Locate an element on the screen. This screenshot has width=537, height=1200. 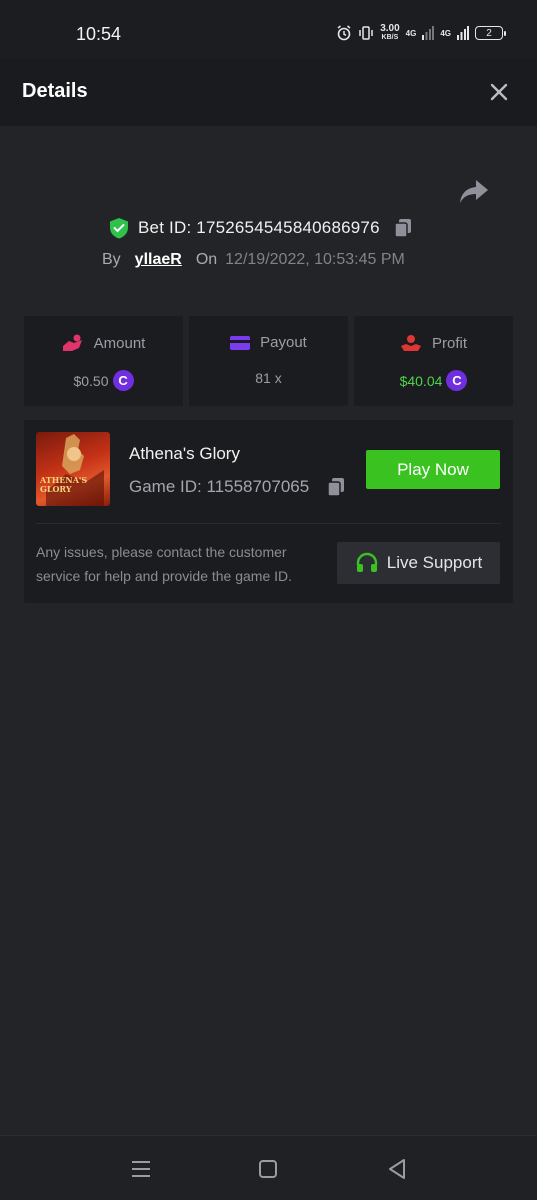
amount-label: Amount is located at coordinates (119, 343).